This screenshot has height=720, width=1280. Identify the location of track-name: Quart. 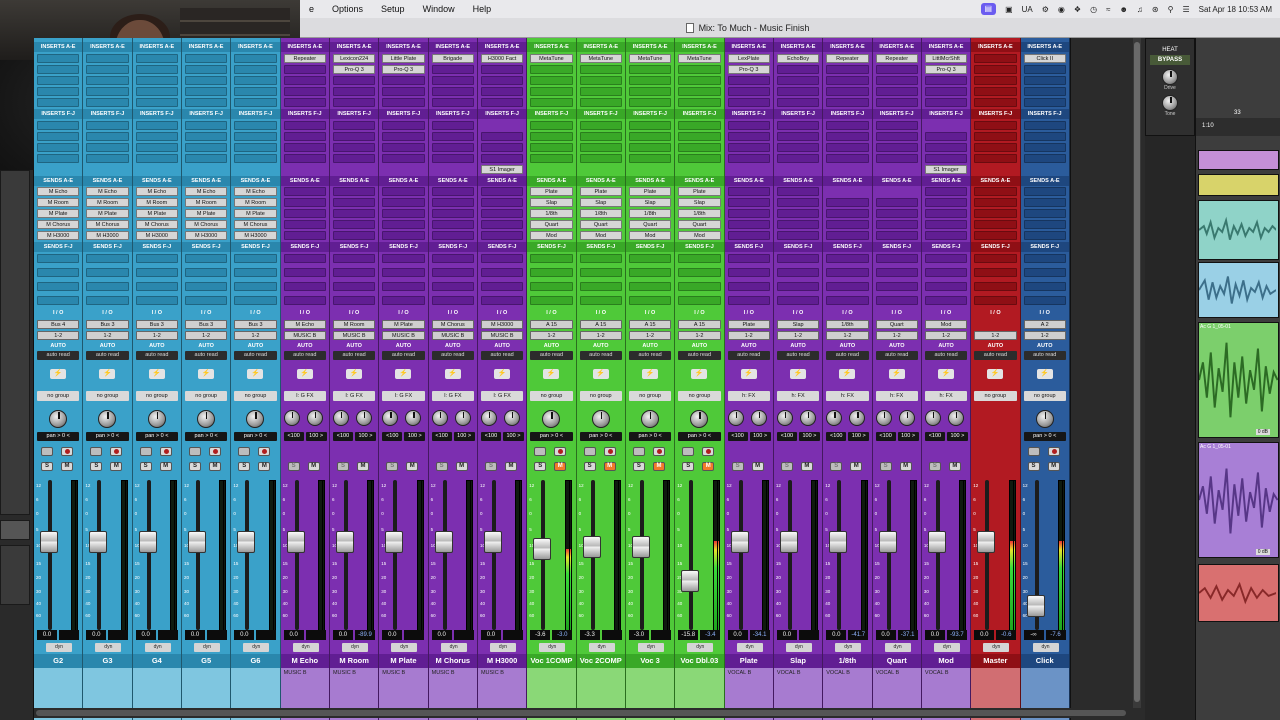
(896, 661).